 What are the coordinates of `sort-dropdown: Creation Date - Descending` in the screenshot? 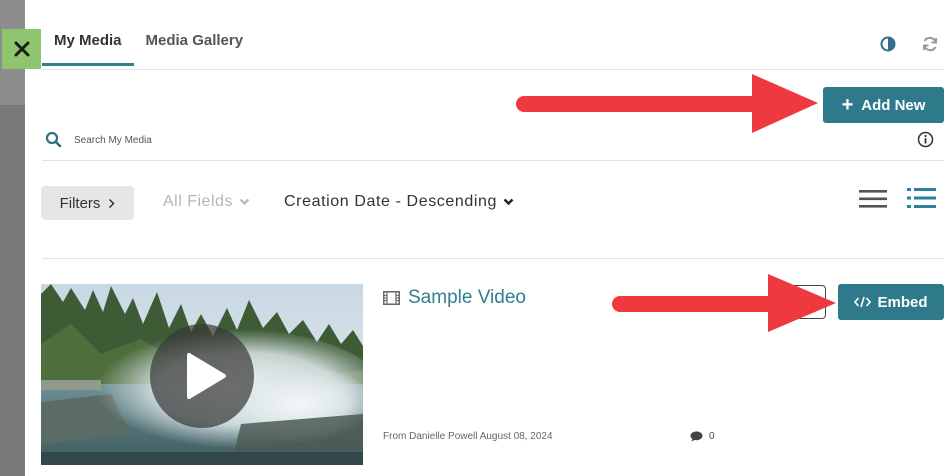 It's located at (399, 202).